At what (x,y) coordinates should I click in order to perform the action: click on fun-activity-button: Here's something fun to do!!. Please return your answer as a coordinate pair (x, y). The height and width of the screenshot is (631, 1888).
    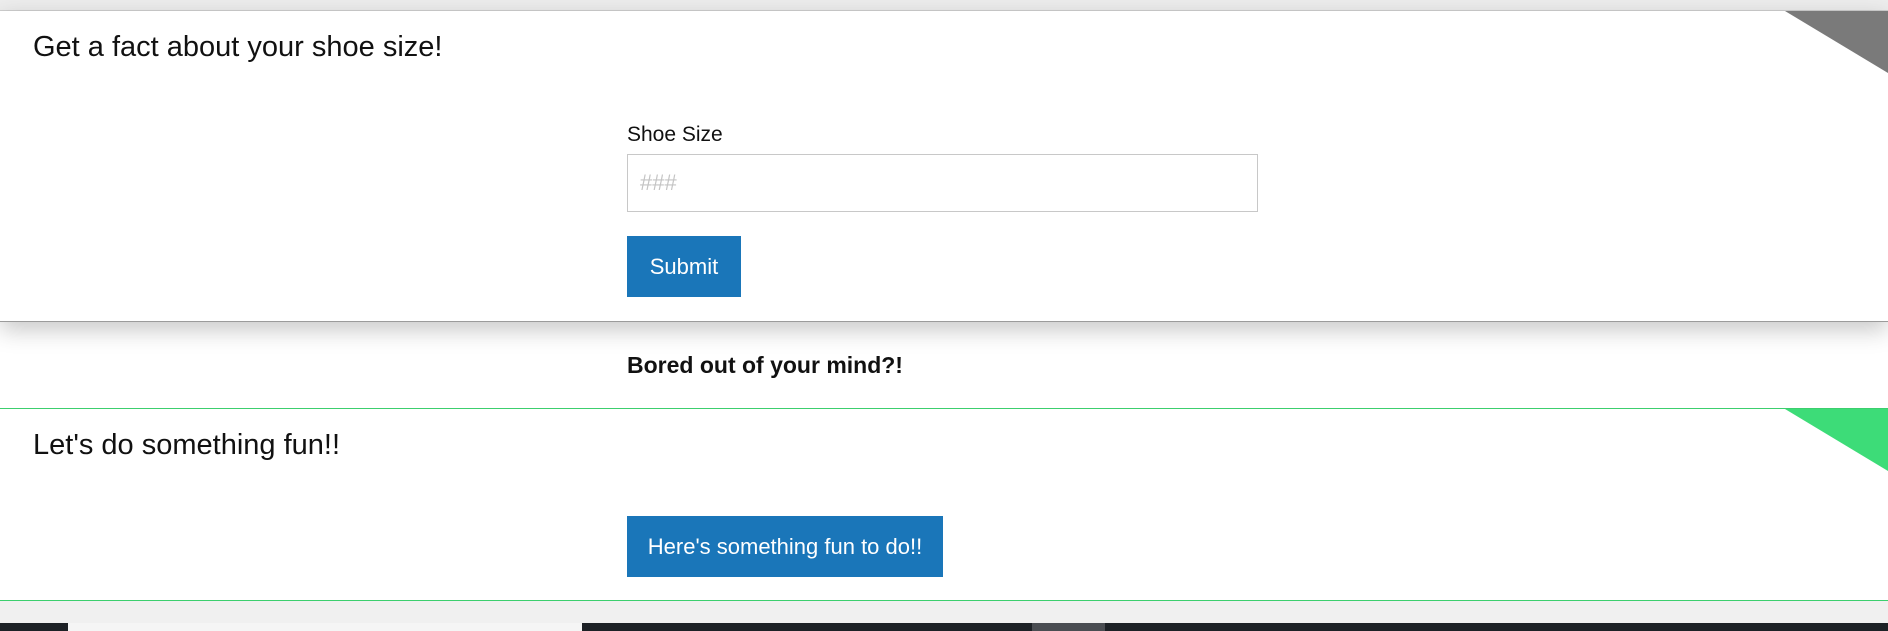
    Looking at the image, I should click on (785, 546).